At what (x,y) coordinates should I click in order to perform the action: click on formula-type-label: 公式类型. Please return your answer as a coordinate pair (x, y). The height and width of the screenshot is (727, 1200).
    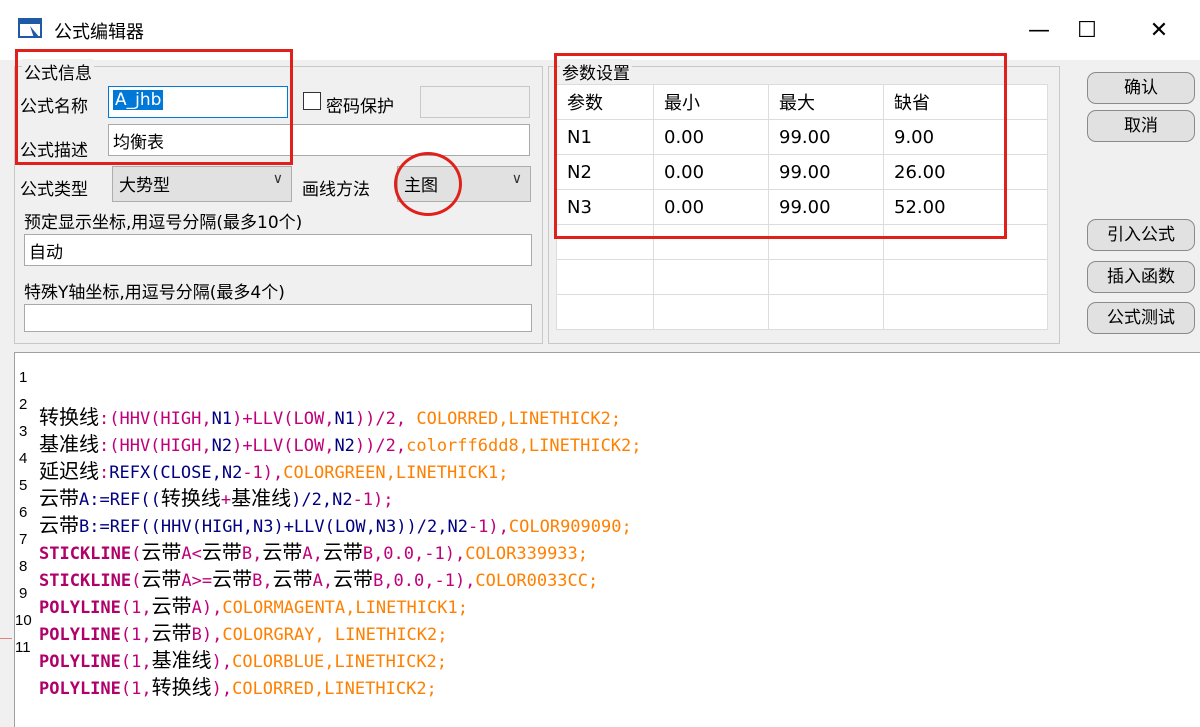
    Looking at the image, I should click on (54, 190).